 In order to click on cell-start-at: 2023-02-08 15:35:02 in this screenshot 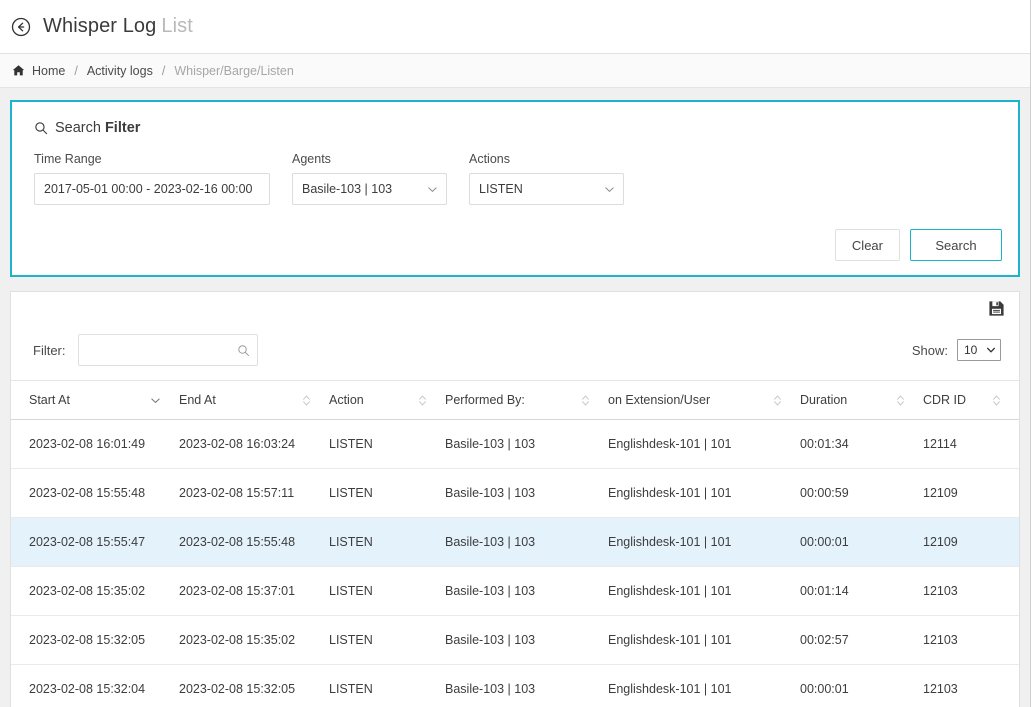, I will do `click(95, 591)`.